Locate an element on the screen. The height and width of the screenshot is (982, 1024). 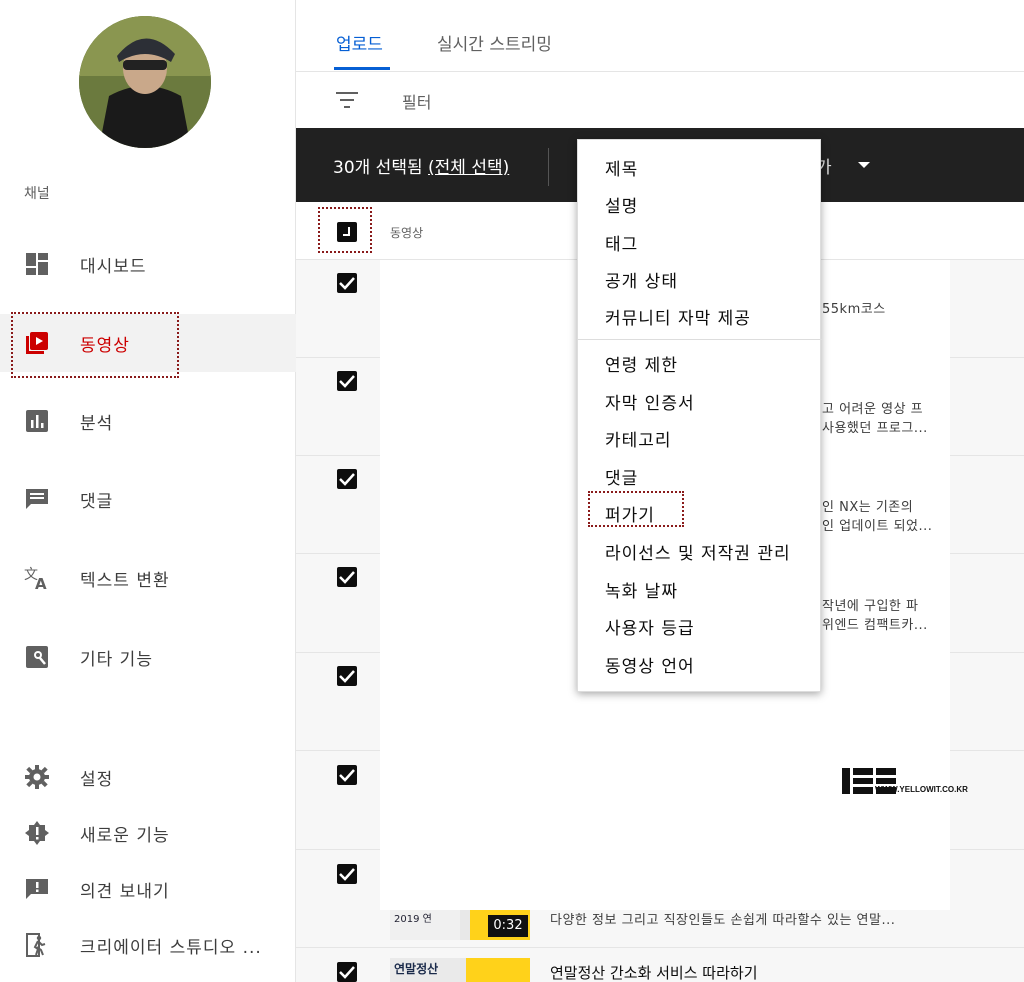
row-description: 작년에 구입한 파 is located at coordinates (870, 606).